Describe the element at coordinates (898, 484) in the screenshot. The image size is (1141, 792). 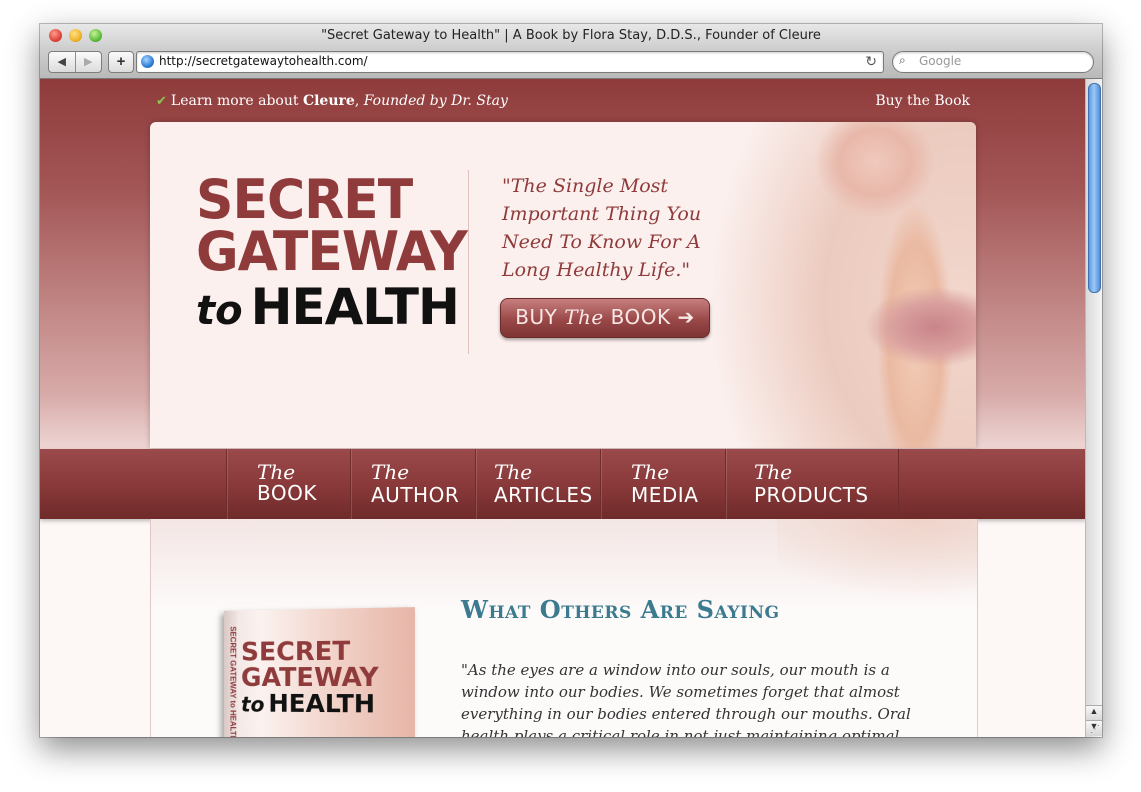
I see `nav-end-divider` at that location.